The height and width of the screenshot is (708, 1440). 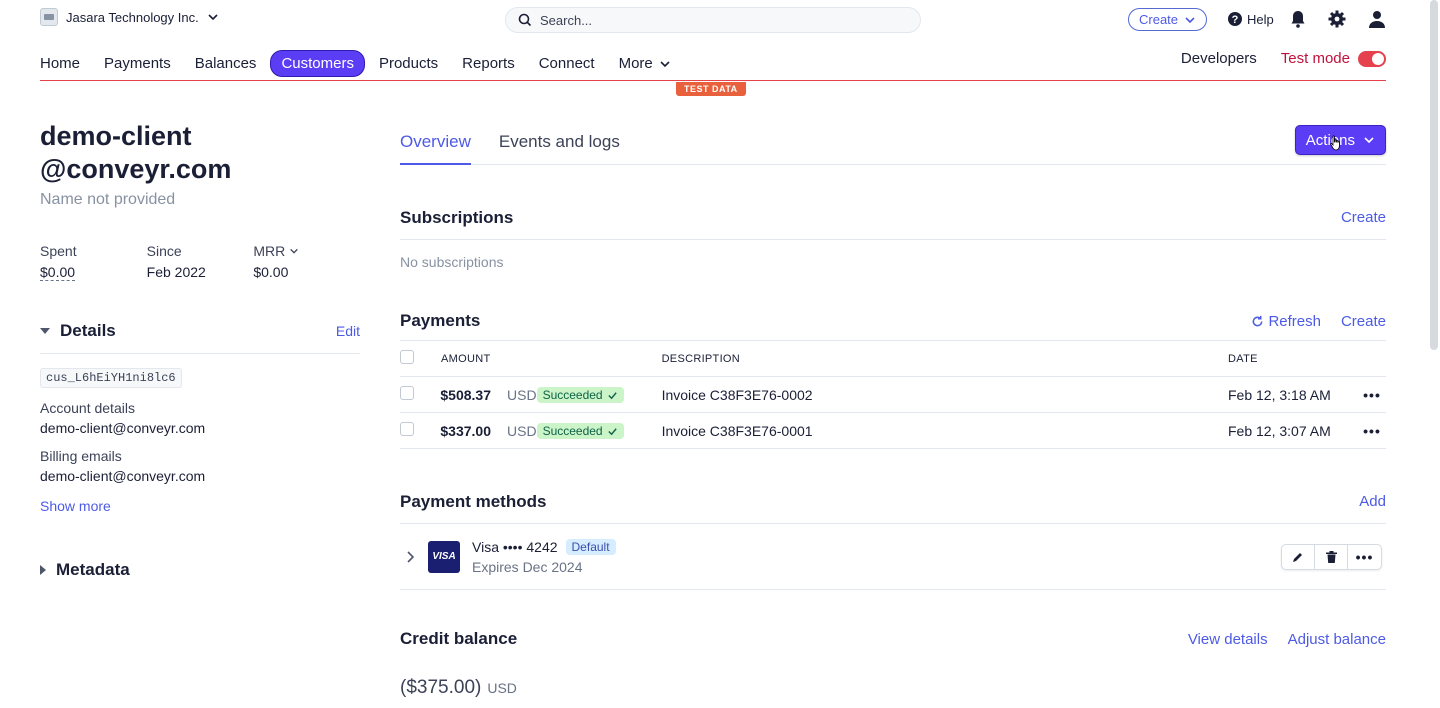 I want to click on details-header: Details Edit, so click(x=200, y=337).